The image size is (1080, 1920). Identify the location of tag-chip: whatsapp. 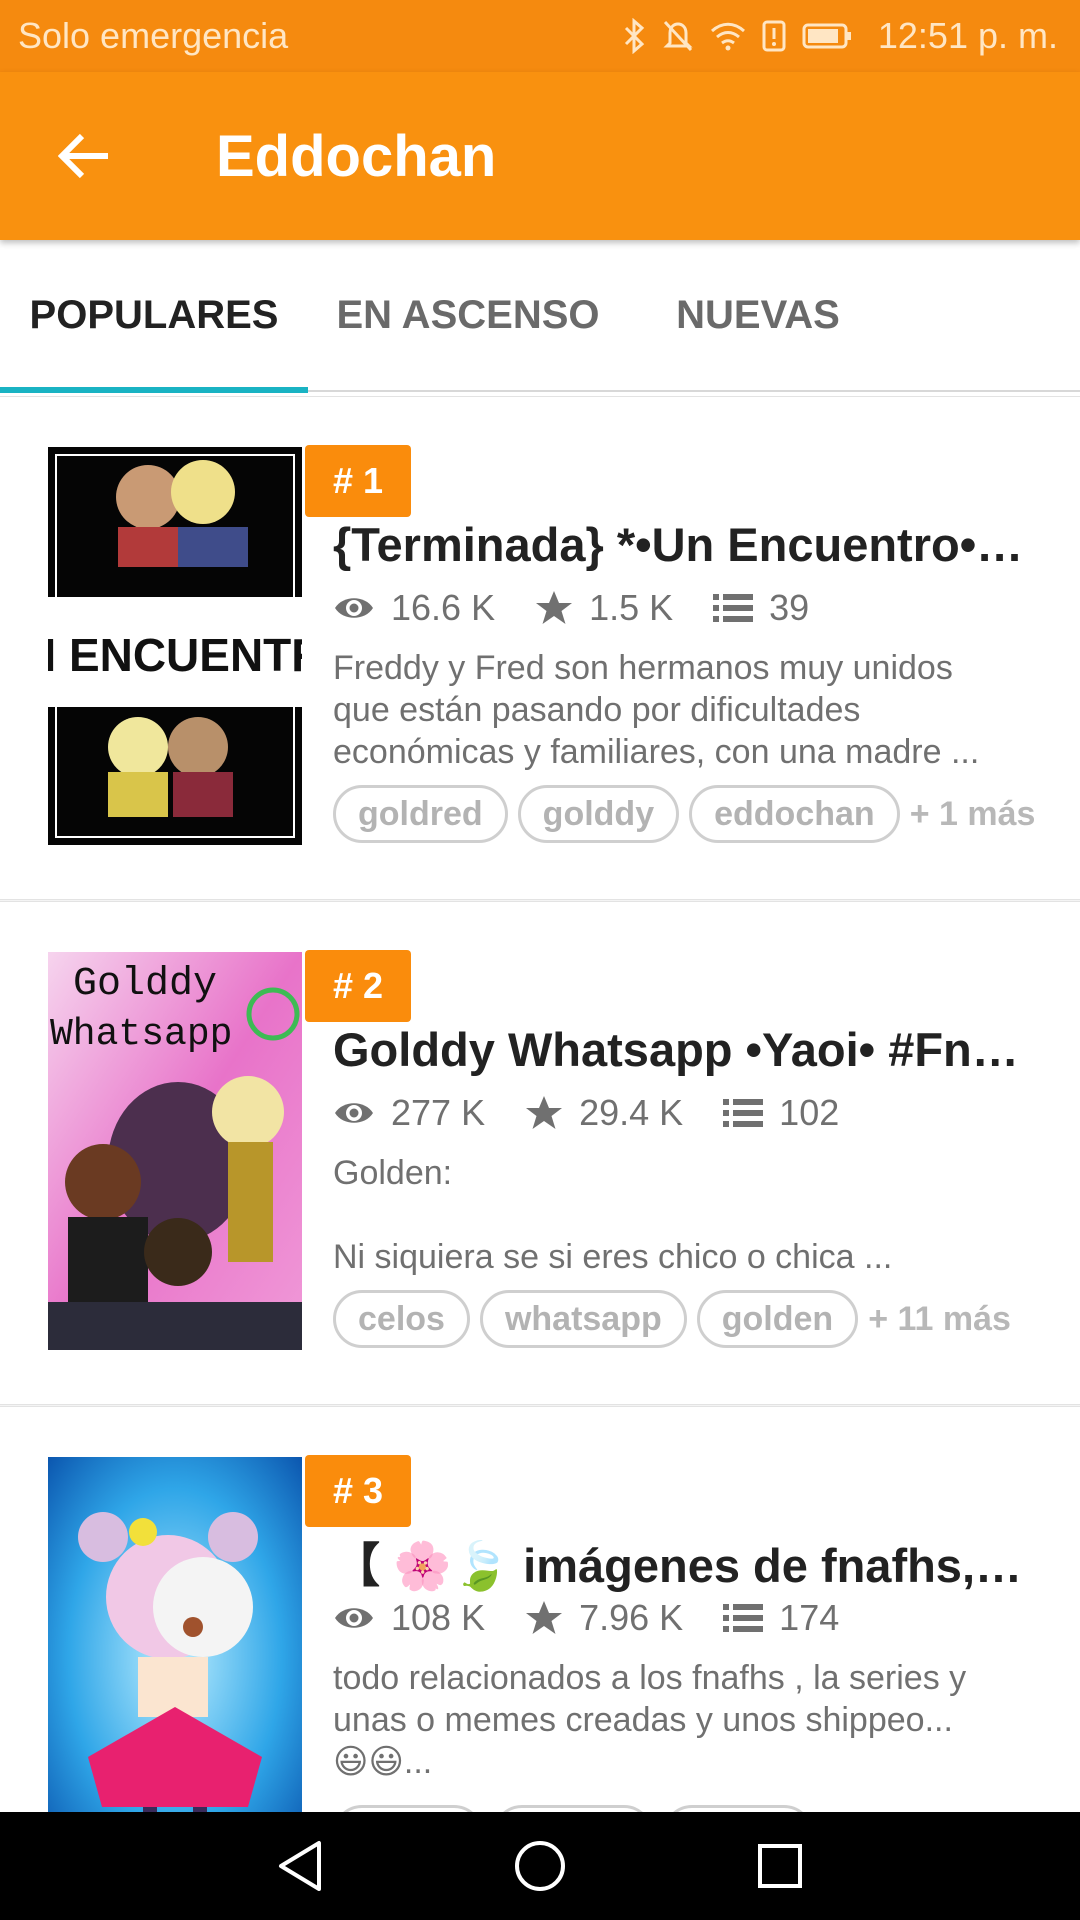
(583, 1319).